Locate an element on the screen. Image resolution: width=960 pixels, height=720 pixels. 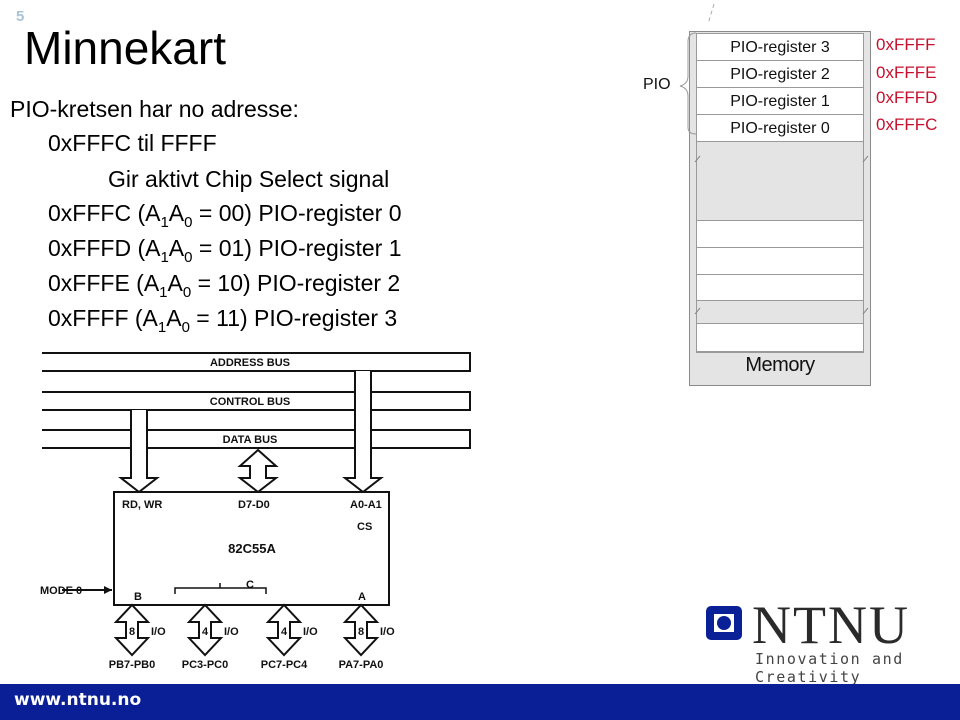
address-bus-label: ADDRESS BUS is located at coordinates (250, 363).